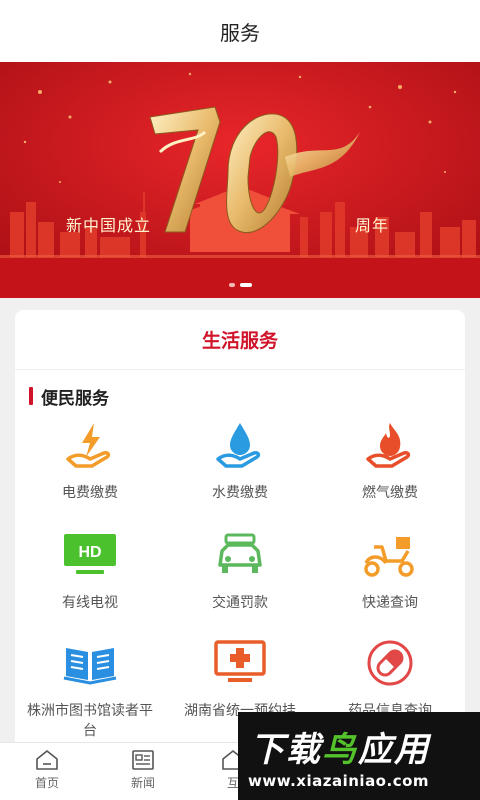 The image size is (480, 800). I want to click on section-title: 便民服务, so click(69, 397).